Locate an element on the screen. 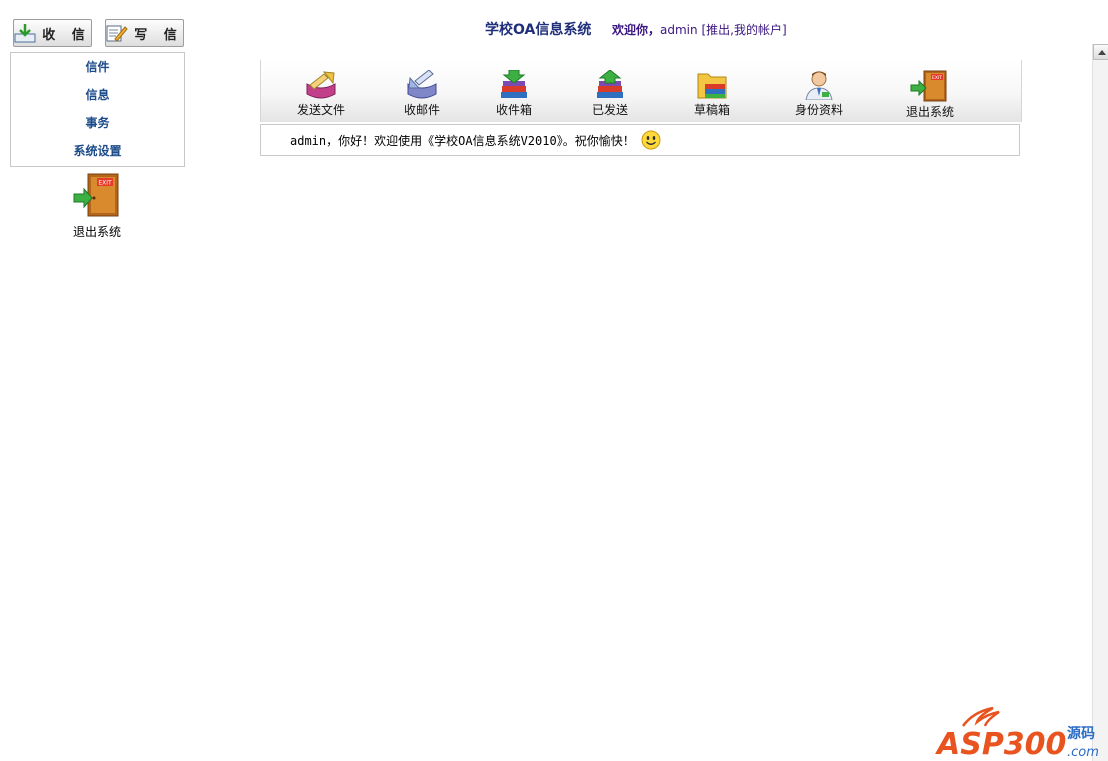 Image resolution: width=1108 pixels, height=761 pixels. toolbar-sent: 已发送 is located at coordinates (610, 94).